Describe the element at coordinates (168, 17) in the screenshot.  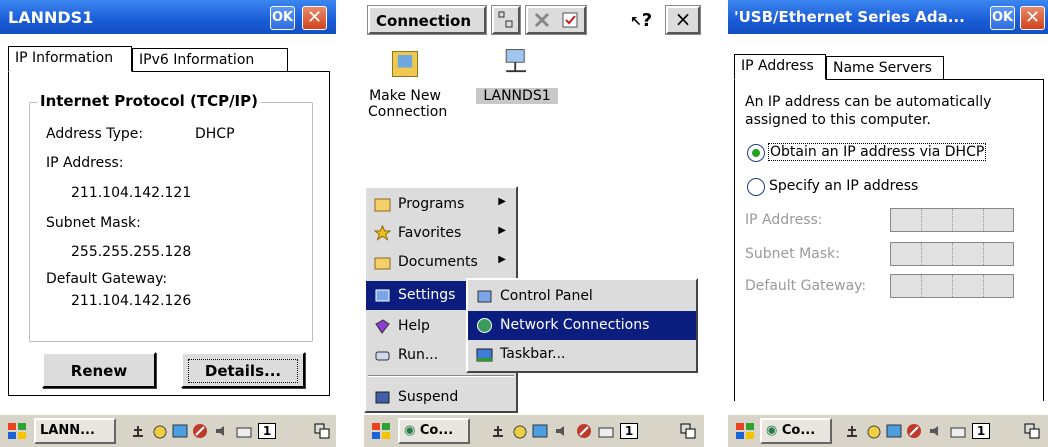
I see `title-bar: LANNDS1 OK ✕` at that location.